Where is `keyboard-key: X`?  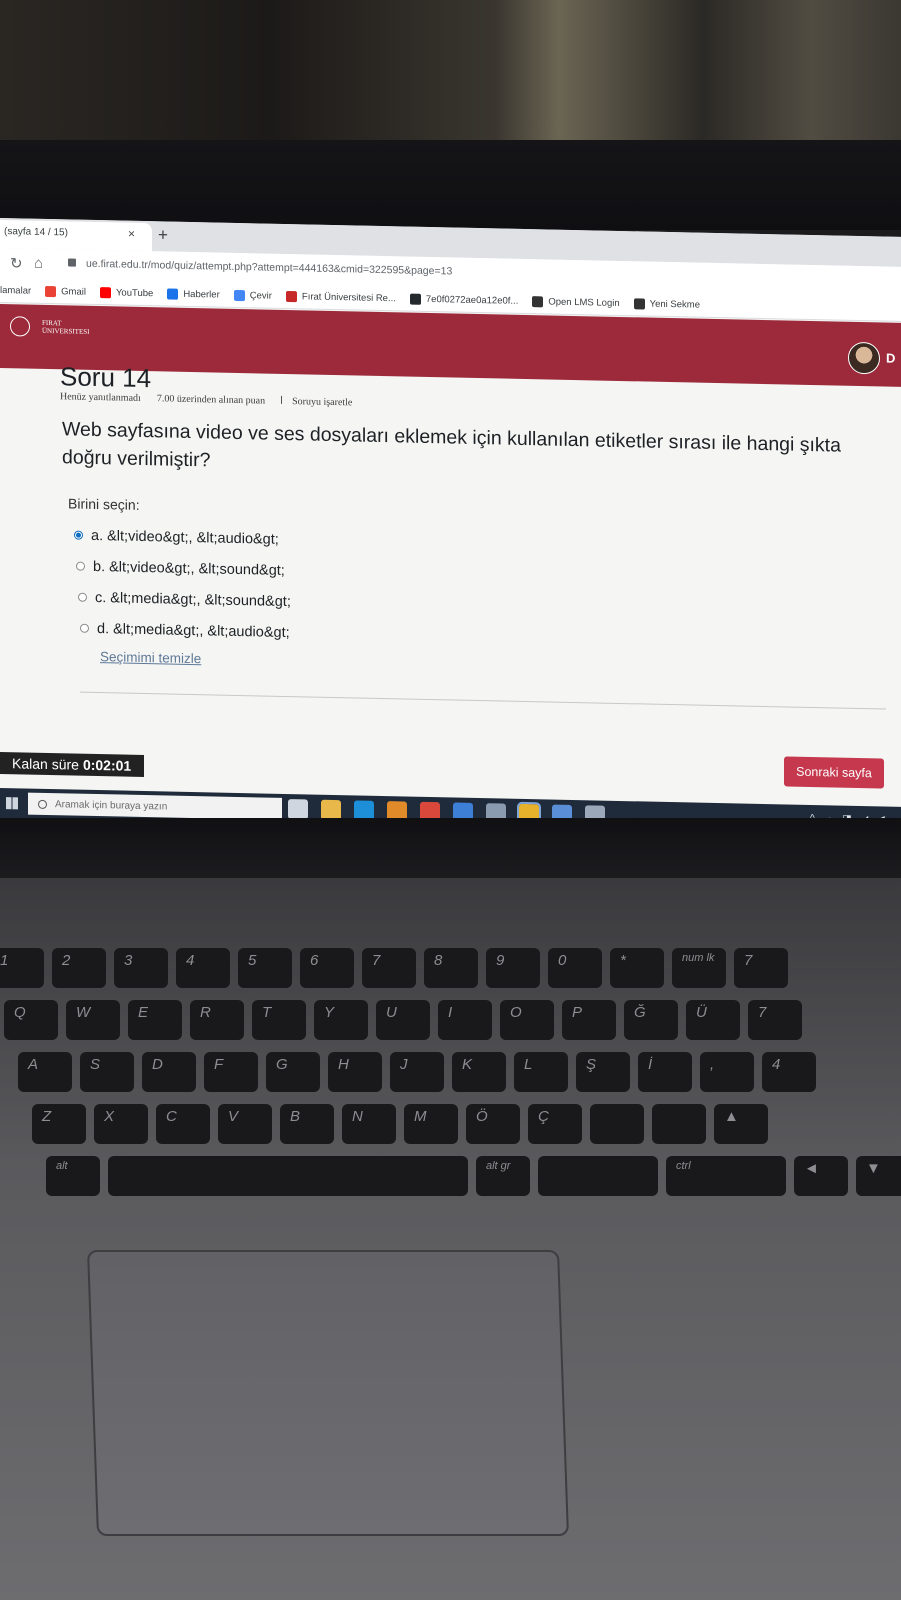 keyboard-key: X is located at coordinates (121, 1124).